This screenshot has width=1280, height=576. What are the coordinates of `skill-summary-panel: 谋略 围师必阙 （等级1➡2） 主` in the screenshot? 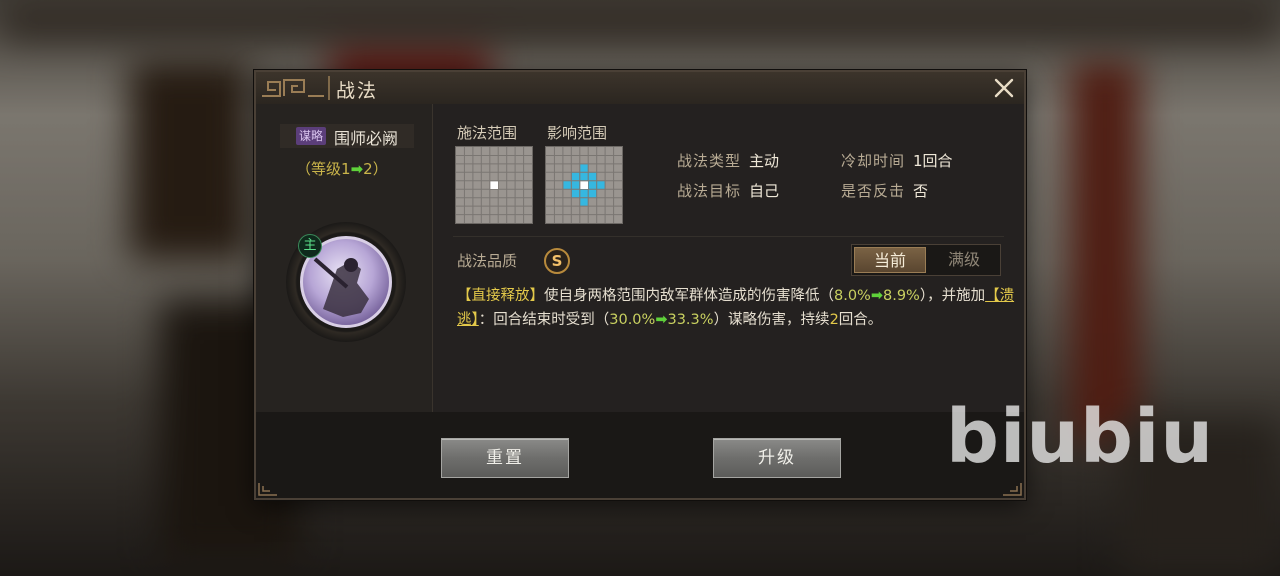 It's located at (344, 258).